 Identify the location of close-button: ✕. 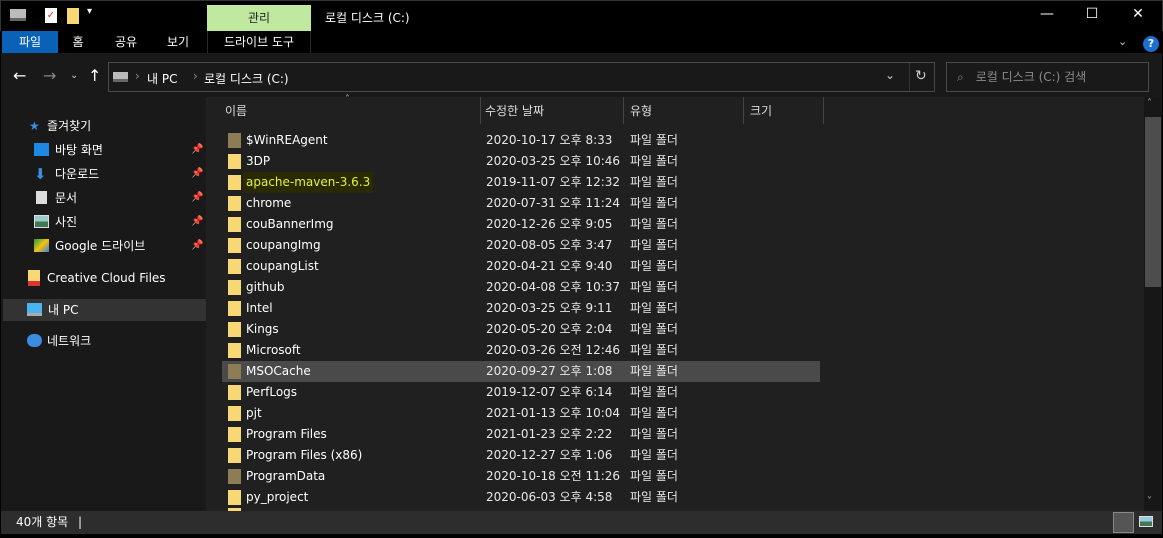
(1138, 14).